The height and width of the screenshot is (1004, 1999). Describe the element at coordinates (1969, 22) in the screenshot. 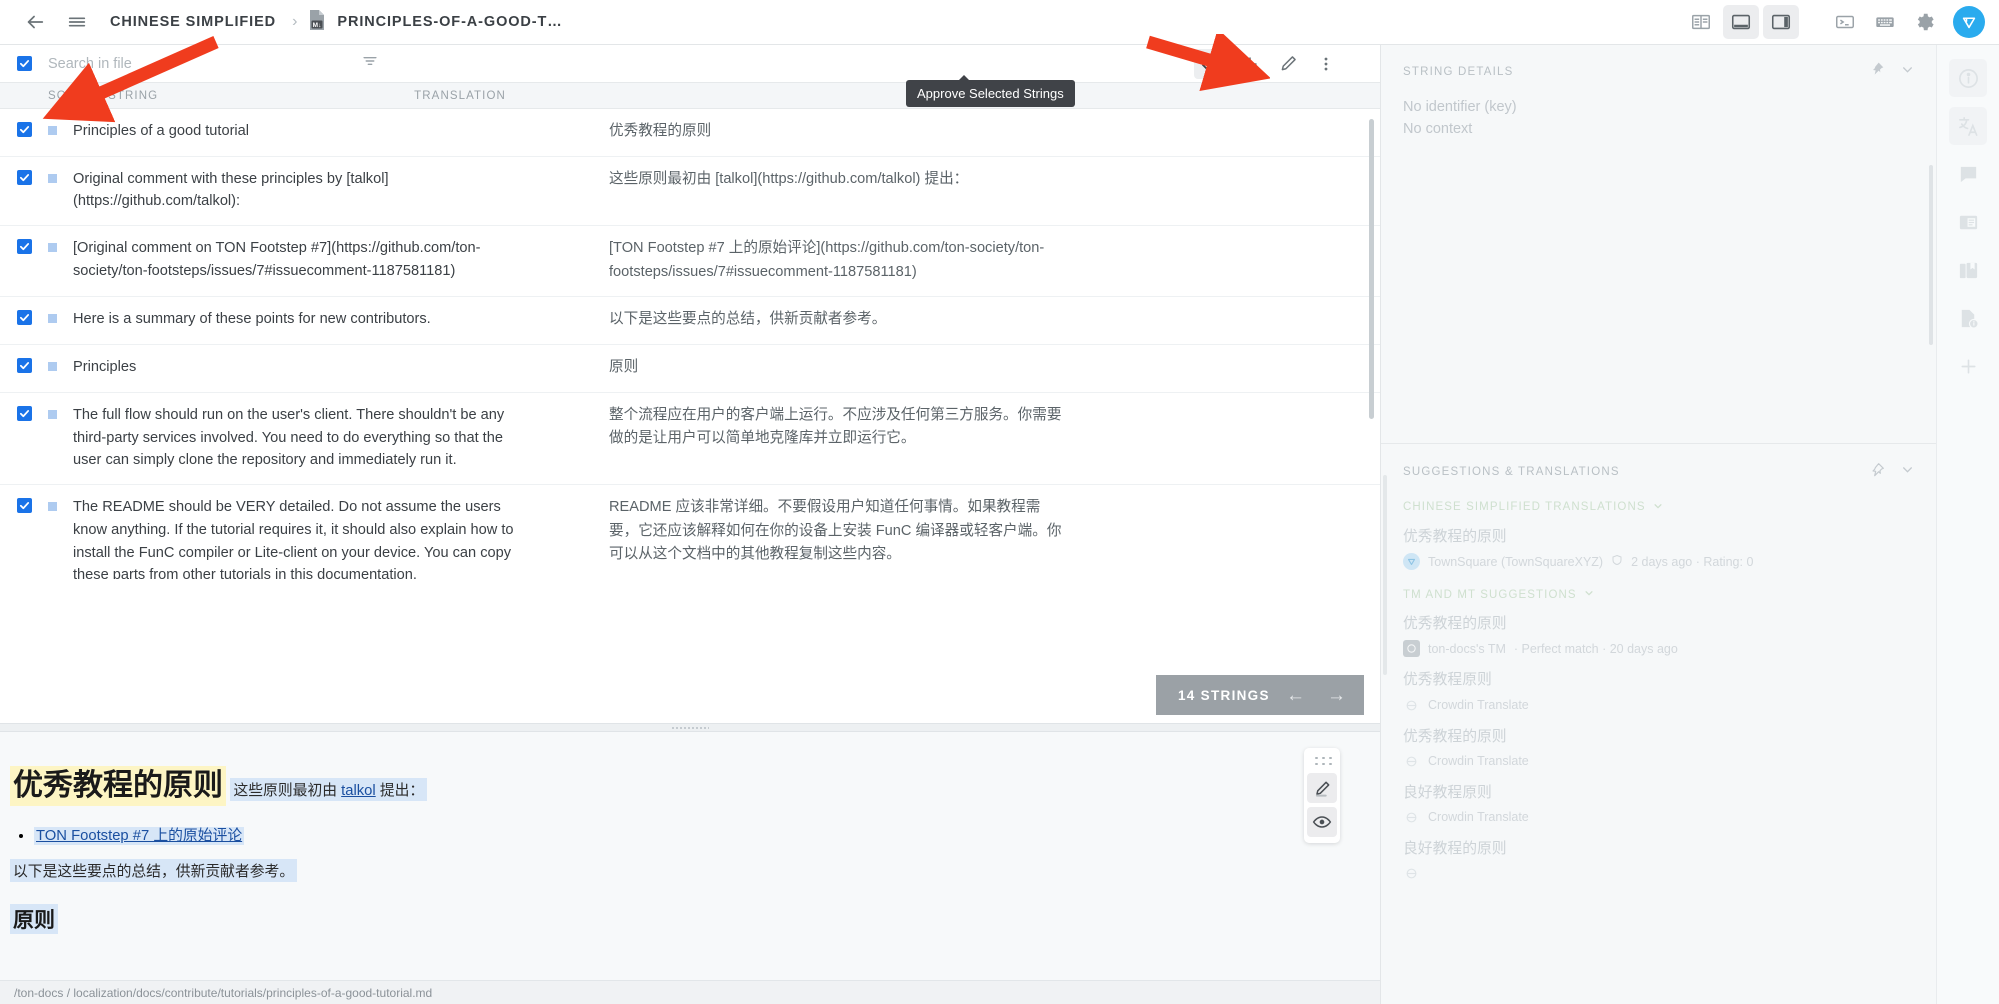

I see `user-avatar` at that location.